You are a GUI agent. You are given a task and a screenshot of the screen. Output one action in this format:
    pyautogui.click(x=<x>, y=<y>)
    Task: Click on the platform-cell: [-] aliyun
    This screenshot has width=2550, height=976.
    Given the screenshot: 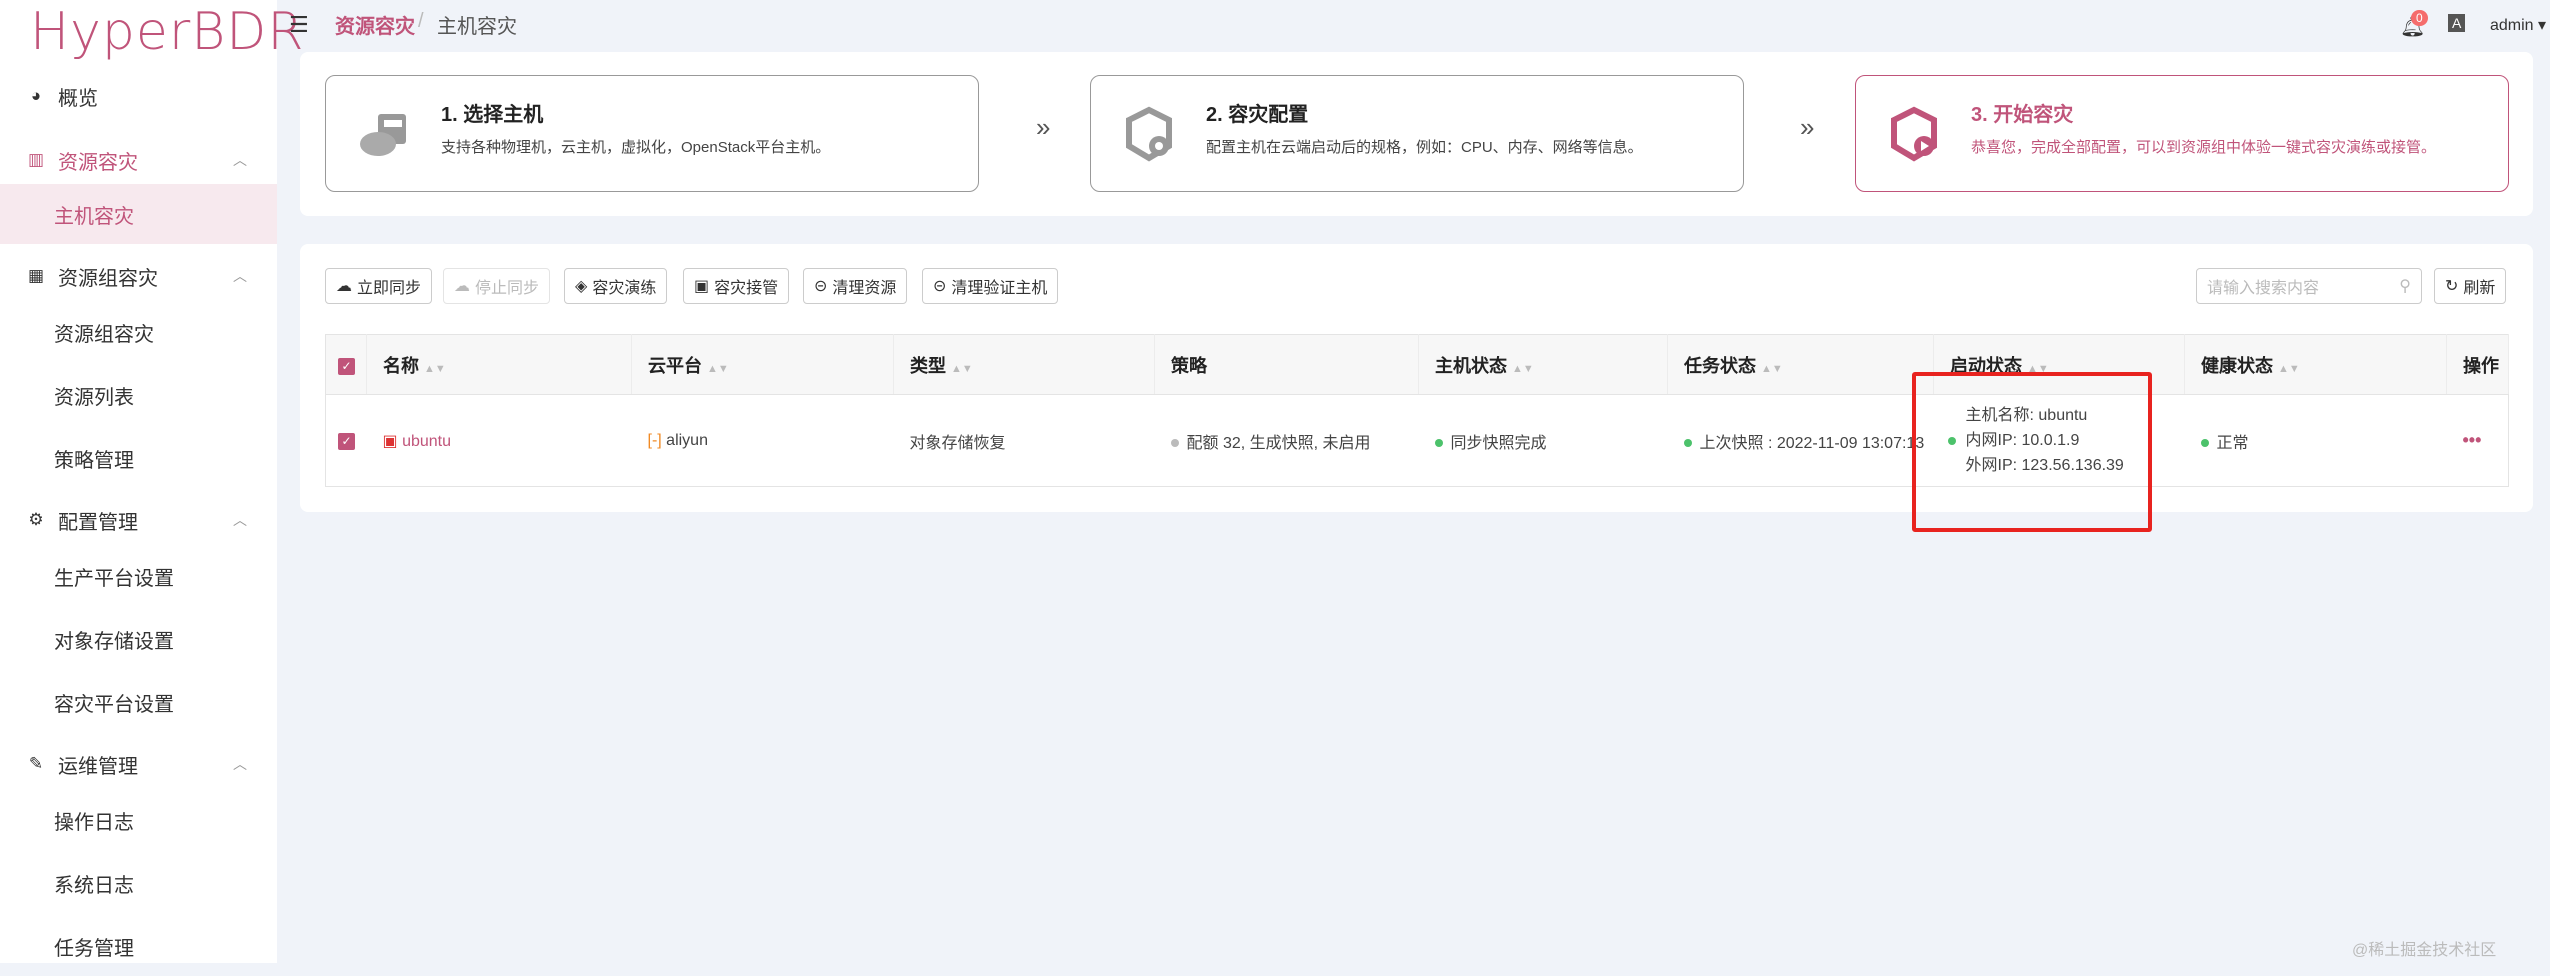 What is the action you would take?
    pyautogui.click(x=677, y=440)
    